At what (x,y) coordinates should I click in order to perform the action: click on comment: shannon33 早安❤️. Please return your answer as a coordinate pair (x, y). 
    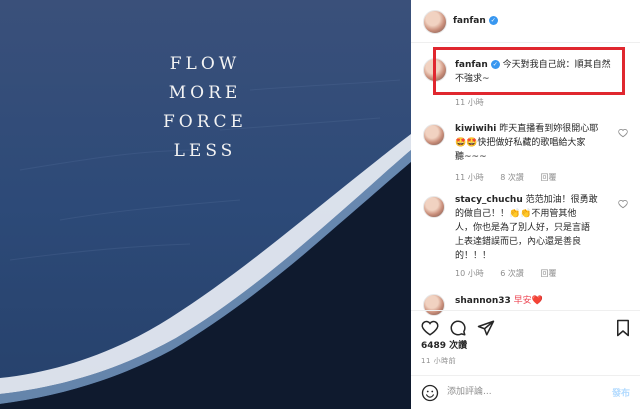
    Looking at the image, I should click on (540, 301).